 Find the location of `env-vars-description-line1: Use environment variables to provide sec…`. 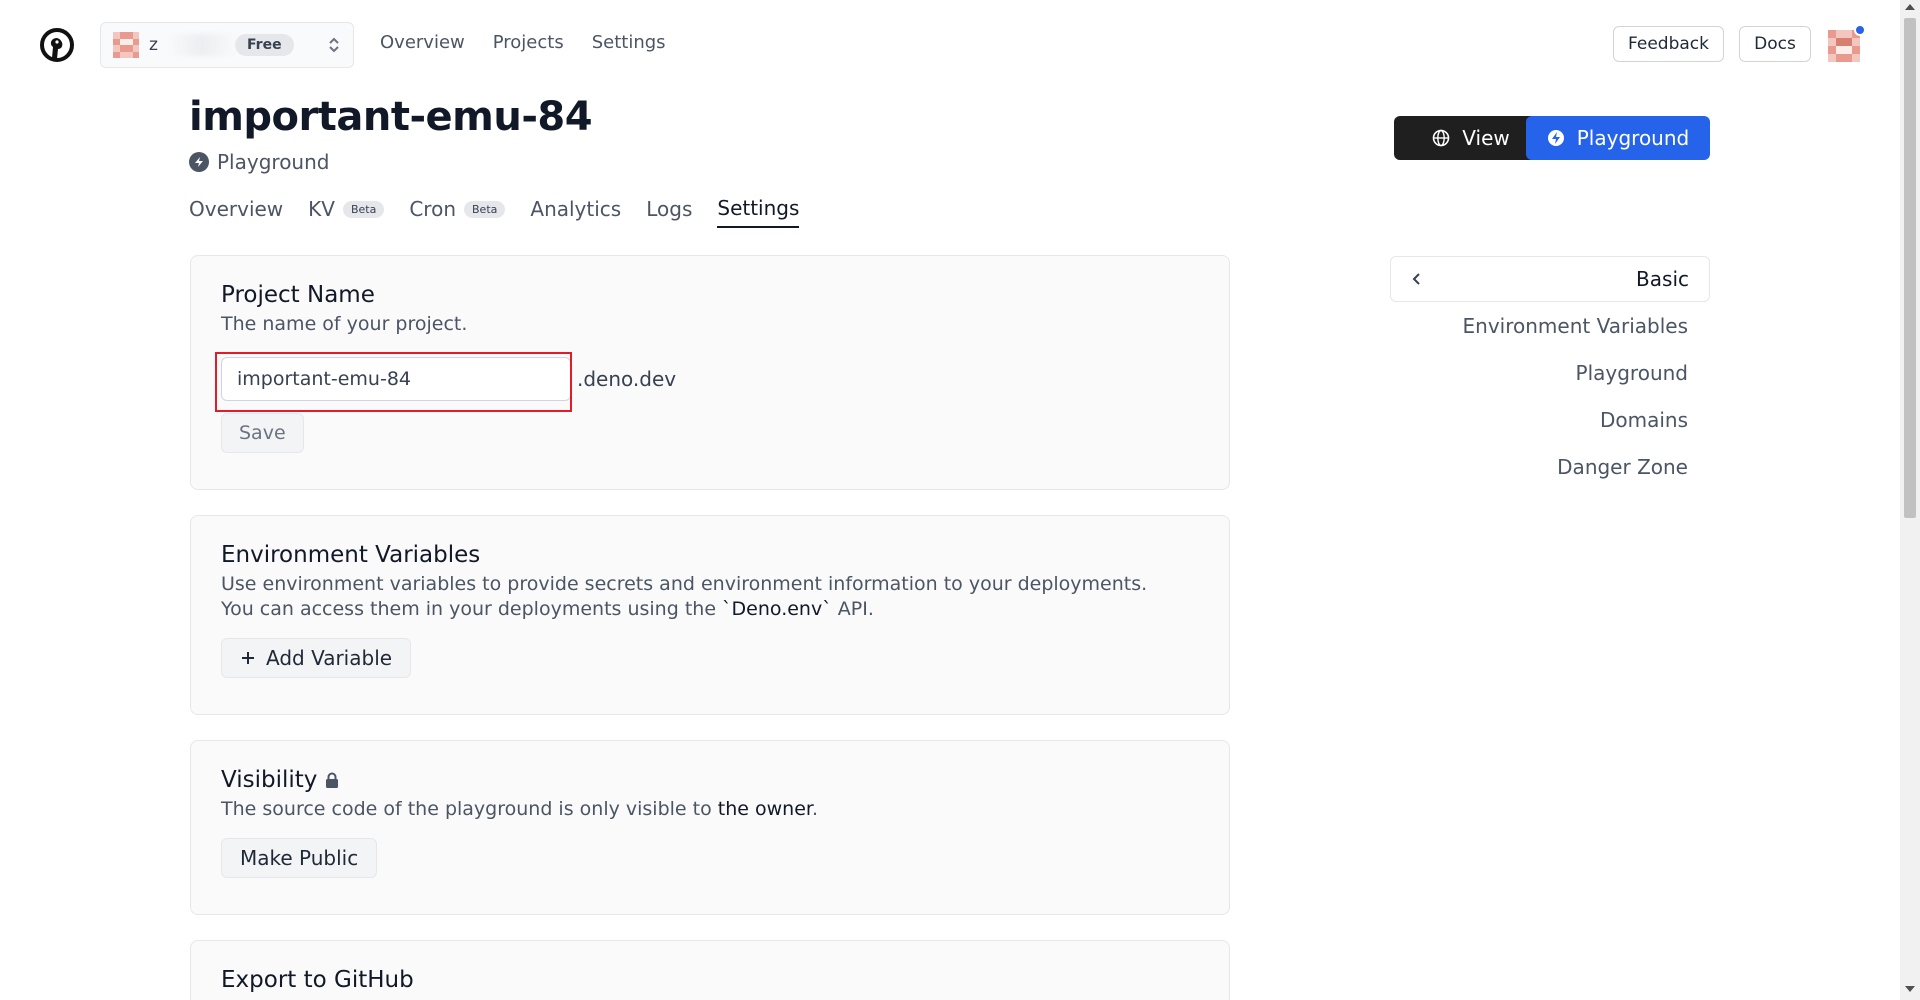

env-vars-description-line1: Use environment variables to provide sec… is located at coordinates (684, 584).